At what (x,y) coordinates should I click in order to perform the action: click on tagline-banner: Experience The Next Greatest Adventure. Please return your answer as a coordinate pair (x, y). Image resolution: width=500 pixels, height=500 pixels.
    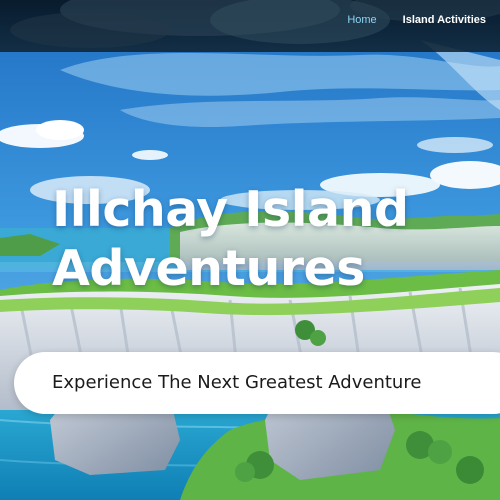
    Looking at the image, I should click on (257, 383).